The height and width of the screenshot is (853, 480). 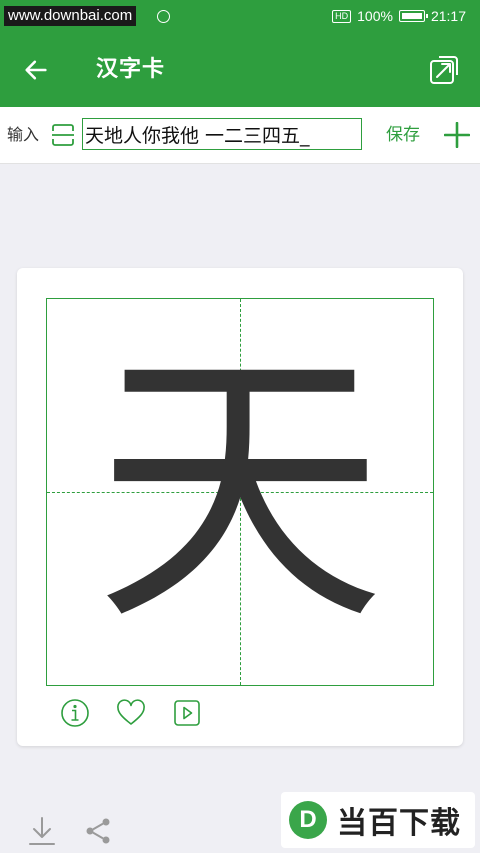 What do you see at coordinates (240, 69) in the screenshot?
I see `app-bar: 汉字卡` at bounding box center [240, 69].